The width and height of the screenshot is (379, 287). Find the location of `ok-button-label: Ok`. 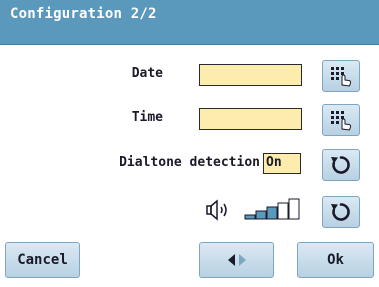

ok-button-label: Ok is located at coordinates (335, 260).